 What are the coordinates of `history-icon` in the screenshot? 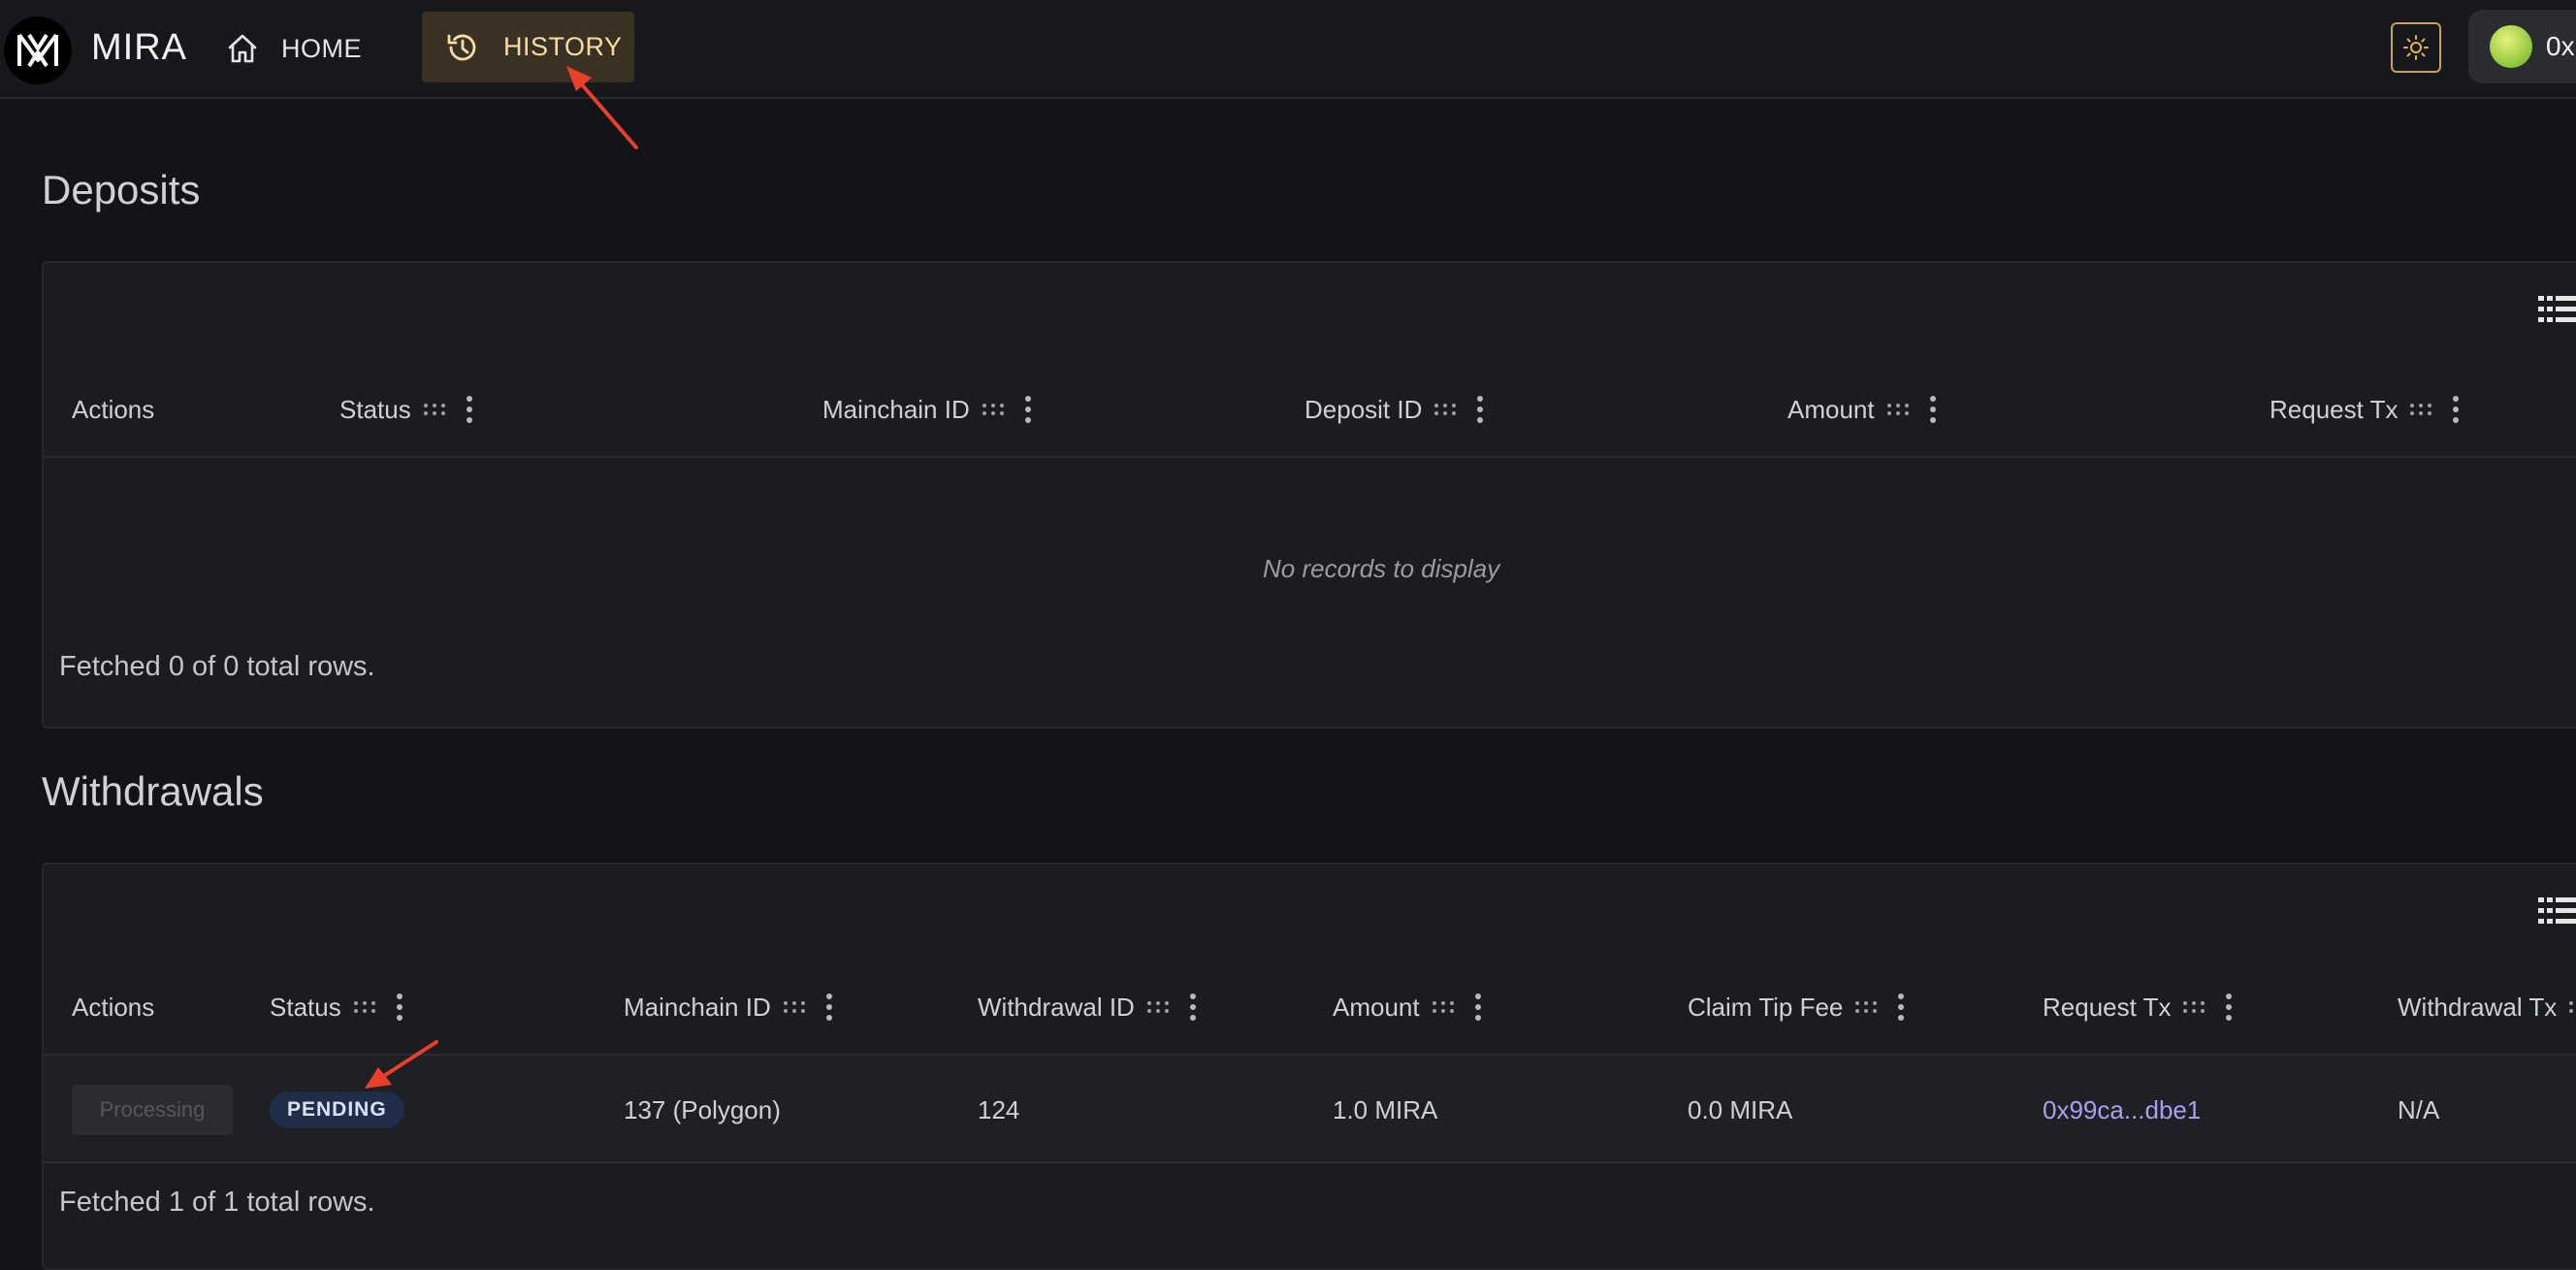 It's located at (461, 47).